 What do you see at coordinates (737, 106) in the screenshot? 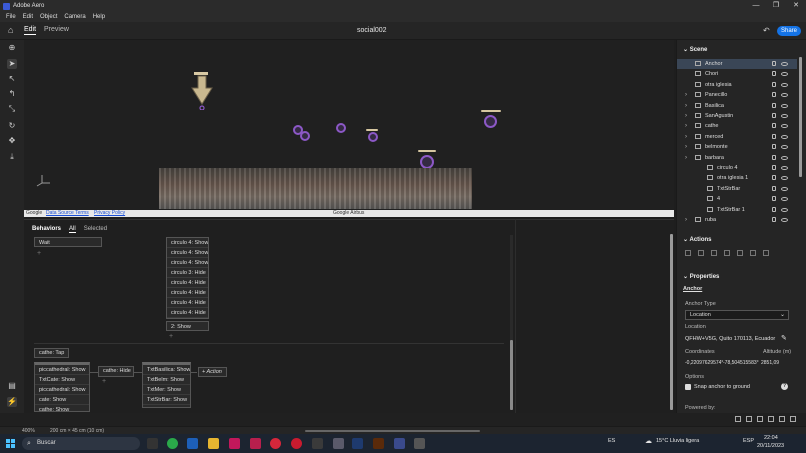
I see `scene-item: › Basilica` at bounding box center [737, 106].